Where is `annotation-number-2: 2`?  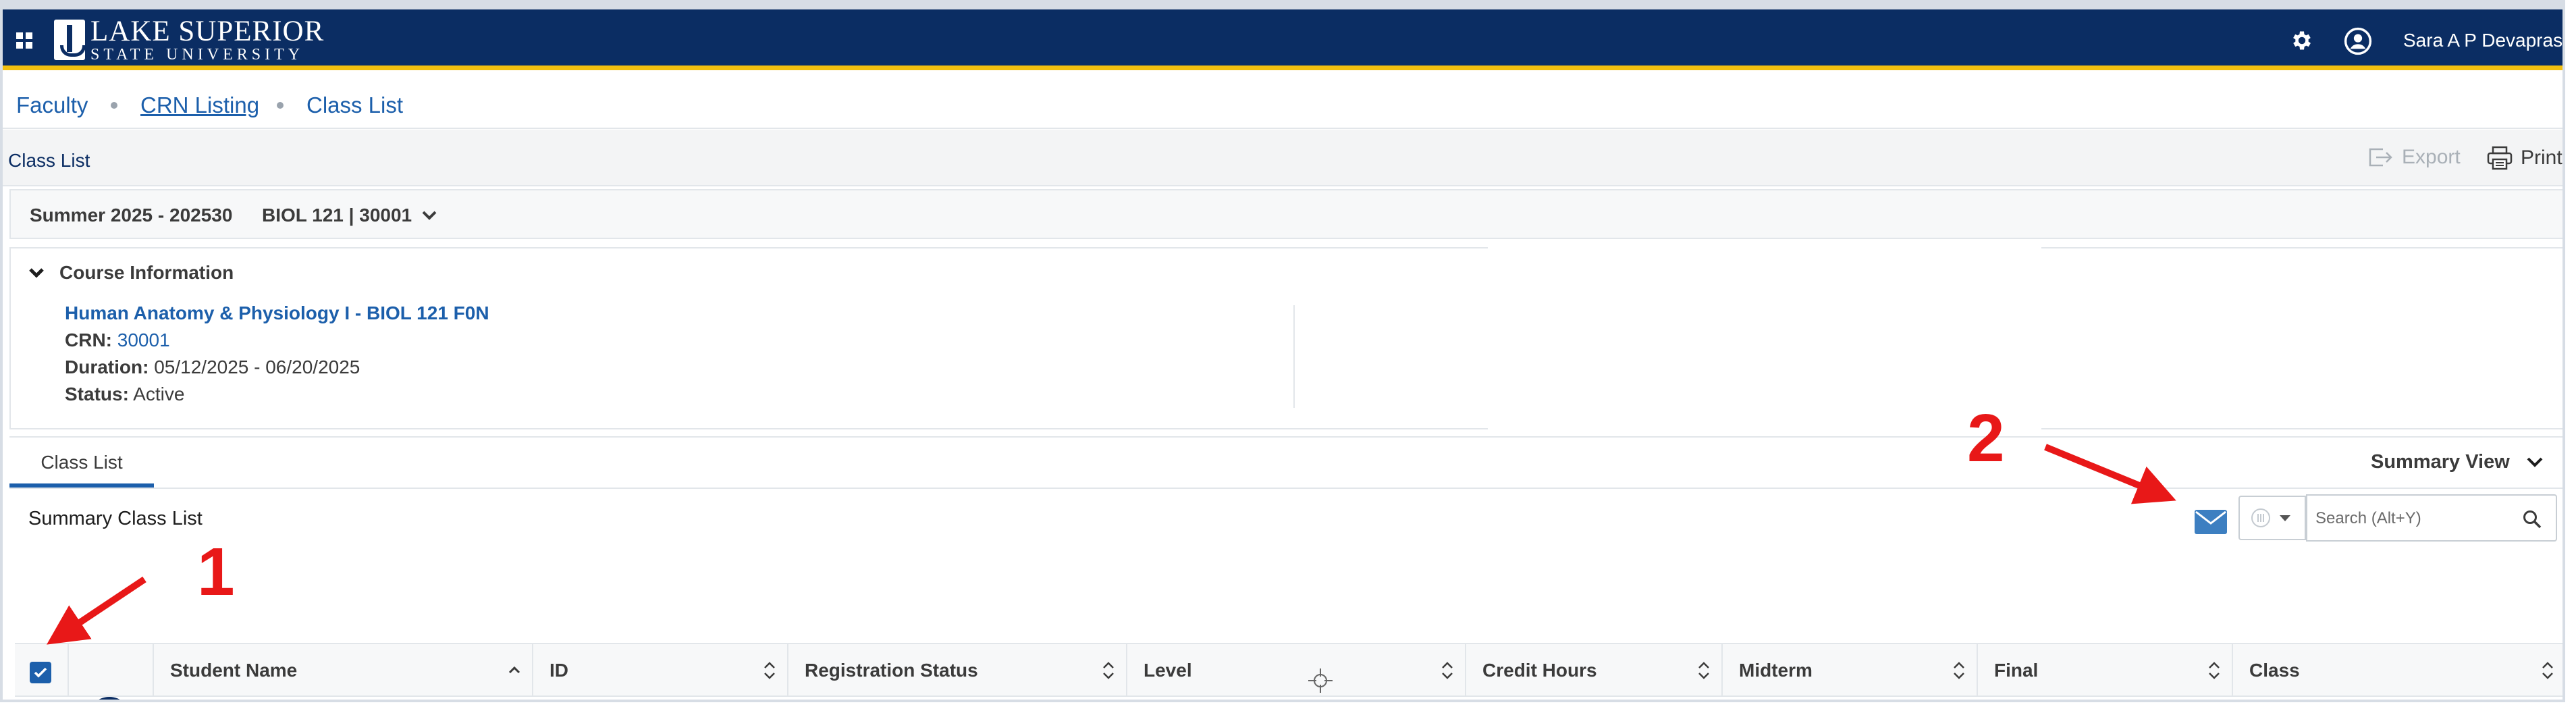
annotation-number-2: 2 is located at coordinates (1986, 438).